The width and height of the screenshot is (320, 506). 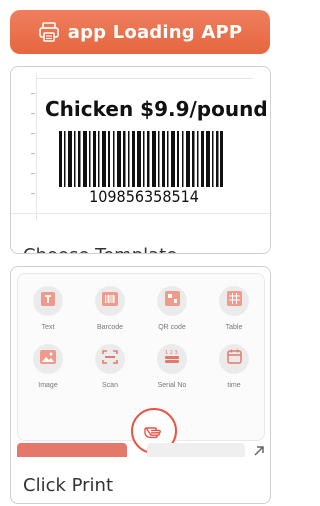 I want to click on tool-label: QR code, so click(x=172, y=327).